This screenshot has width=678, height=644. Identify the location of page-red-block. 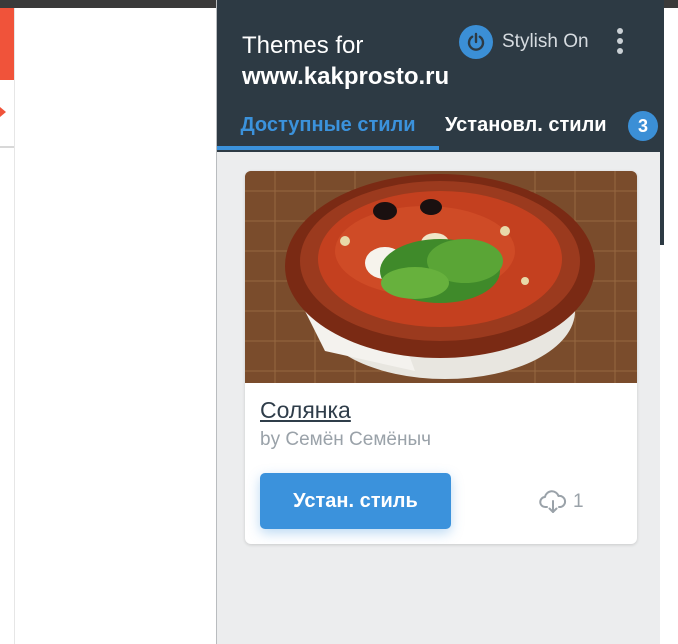
(7, 44).